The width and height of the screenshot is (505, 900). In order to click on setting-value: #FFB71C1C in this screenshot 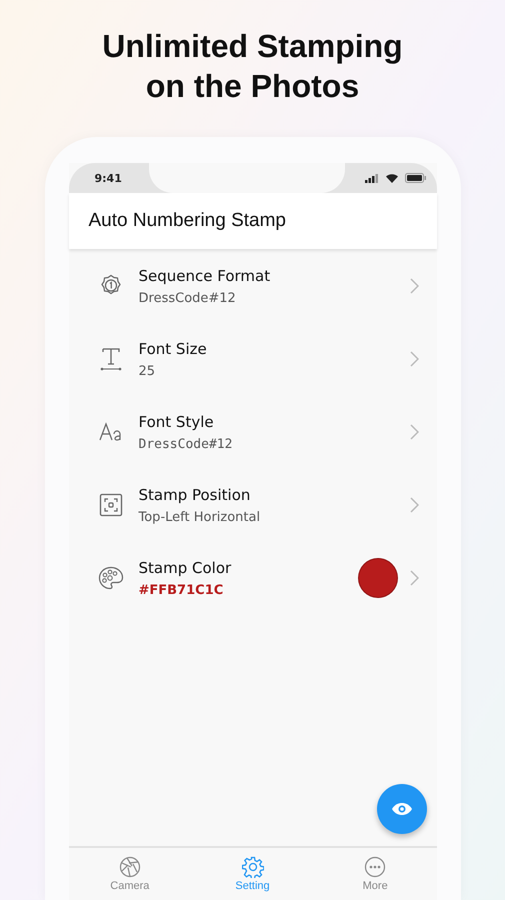, I will do `click(181, 590)`.